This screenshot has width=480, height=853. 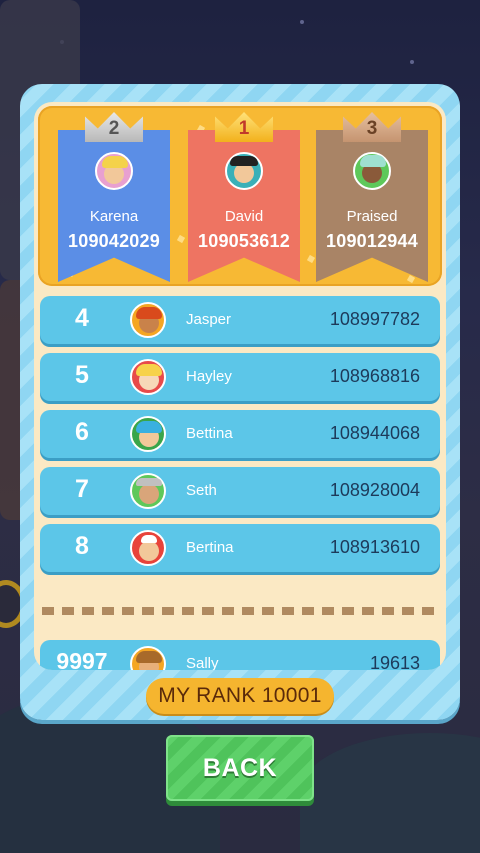 What do you see at coordinates (148, 658) in the screenshot?
I see `avatar-sally-icon` at bounding box center [148, 658].